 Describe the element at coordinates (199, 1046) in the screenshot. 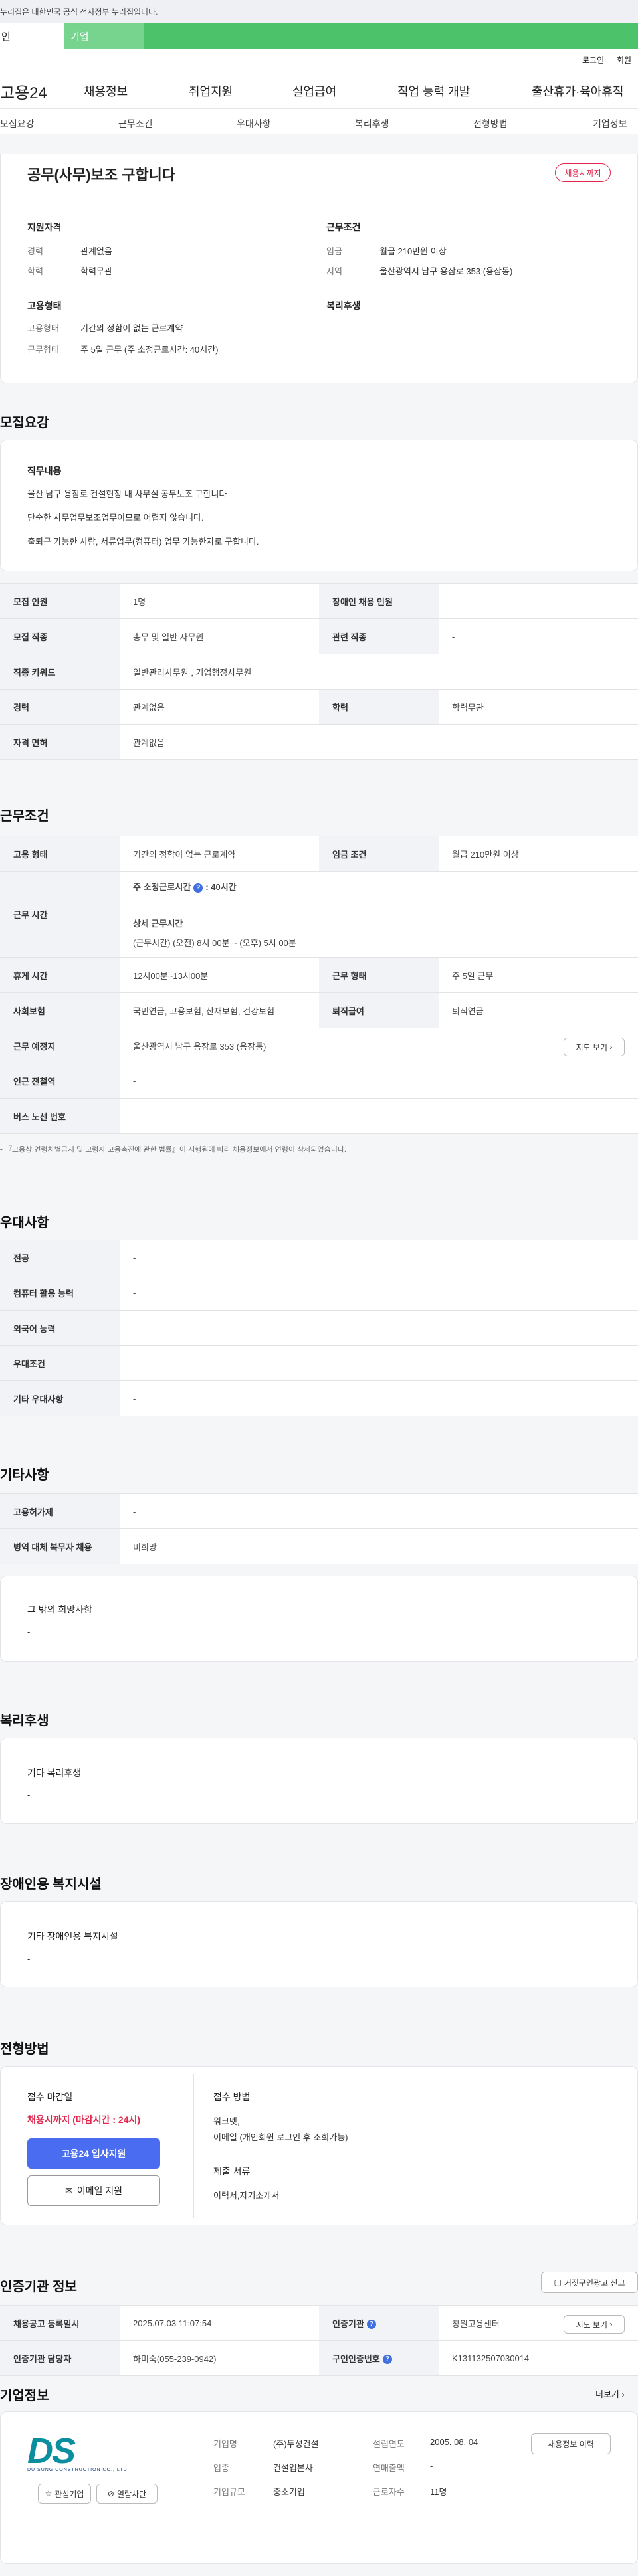

I see `place-value: 울산광역시 남구 용잠로 353 (용잠동)` at that location.